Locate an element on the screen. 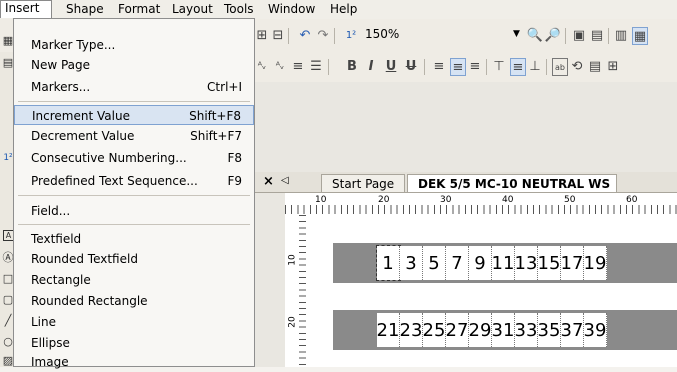  align-icon: ⊞ is located at coordinates (262, 35).